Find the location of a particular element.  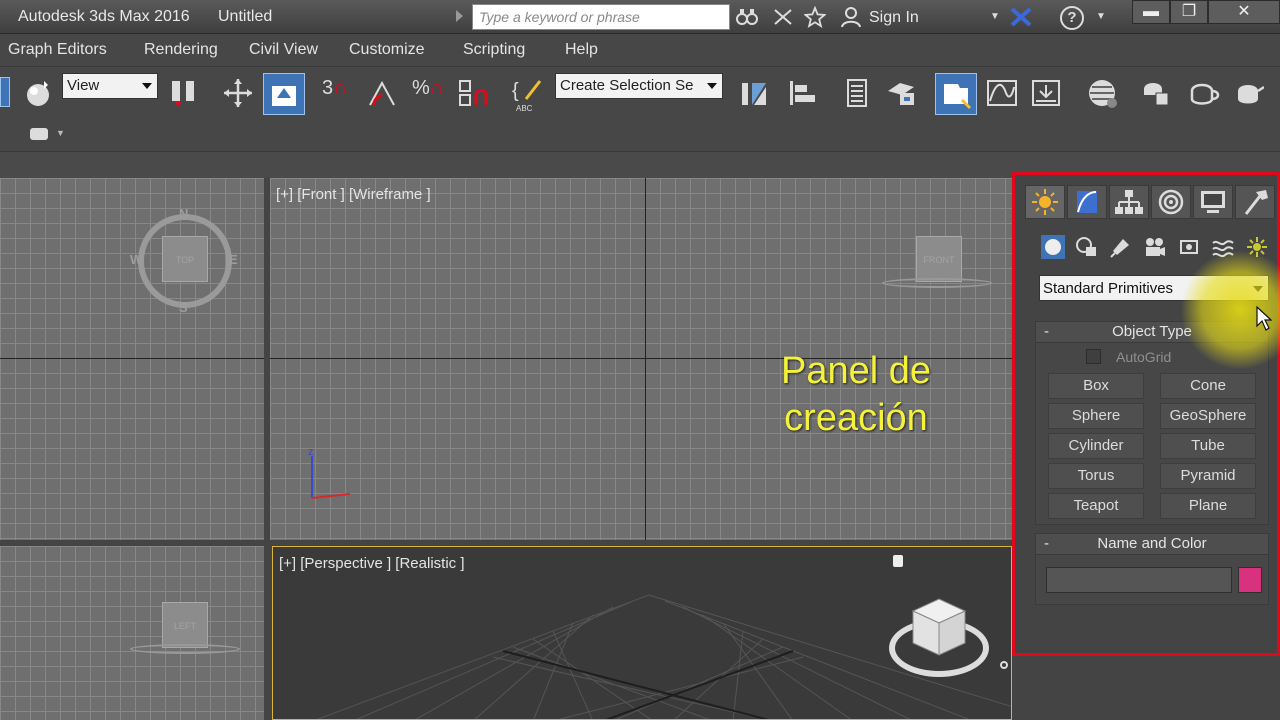

box-button: Box is located at coordinates (1096, 386).